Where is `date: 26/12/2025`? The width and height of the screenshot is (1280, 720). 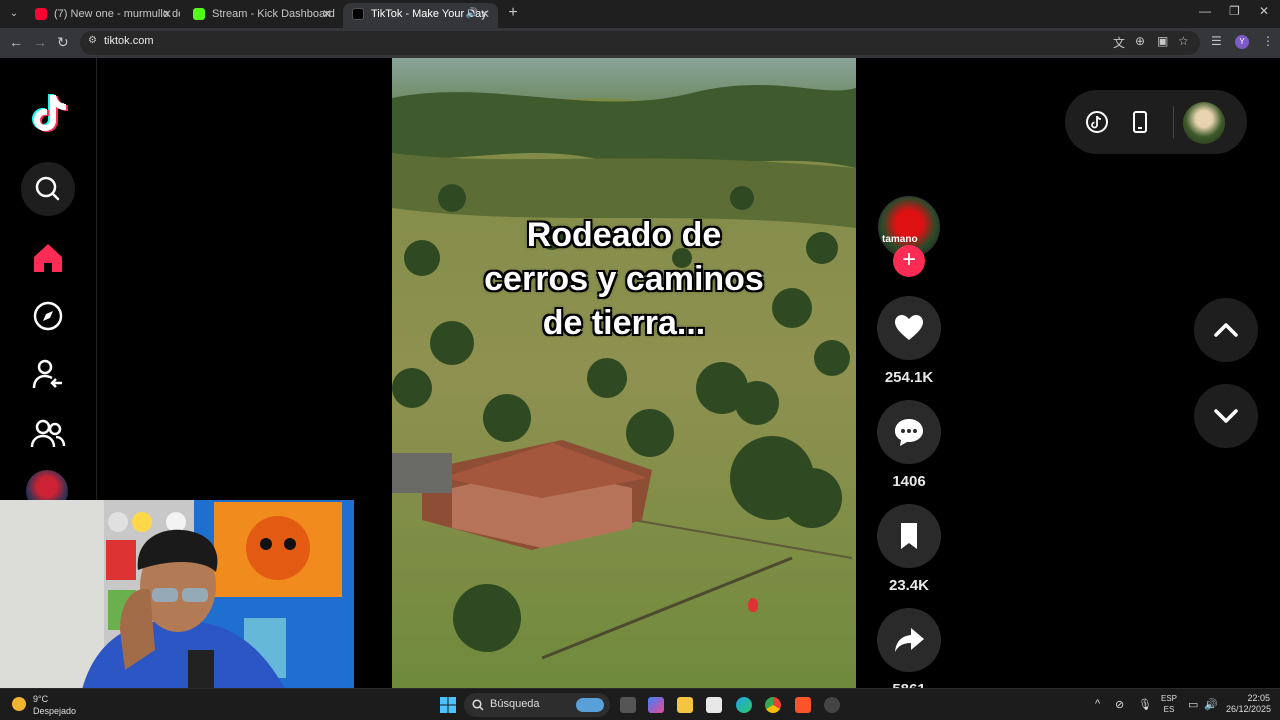
date: 26/12/2025 is located at coordinates (1249, 709).